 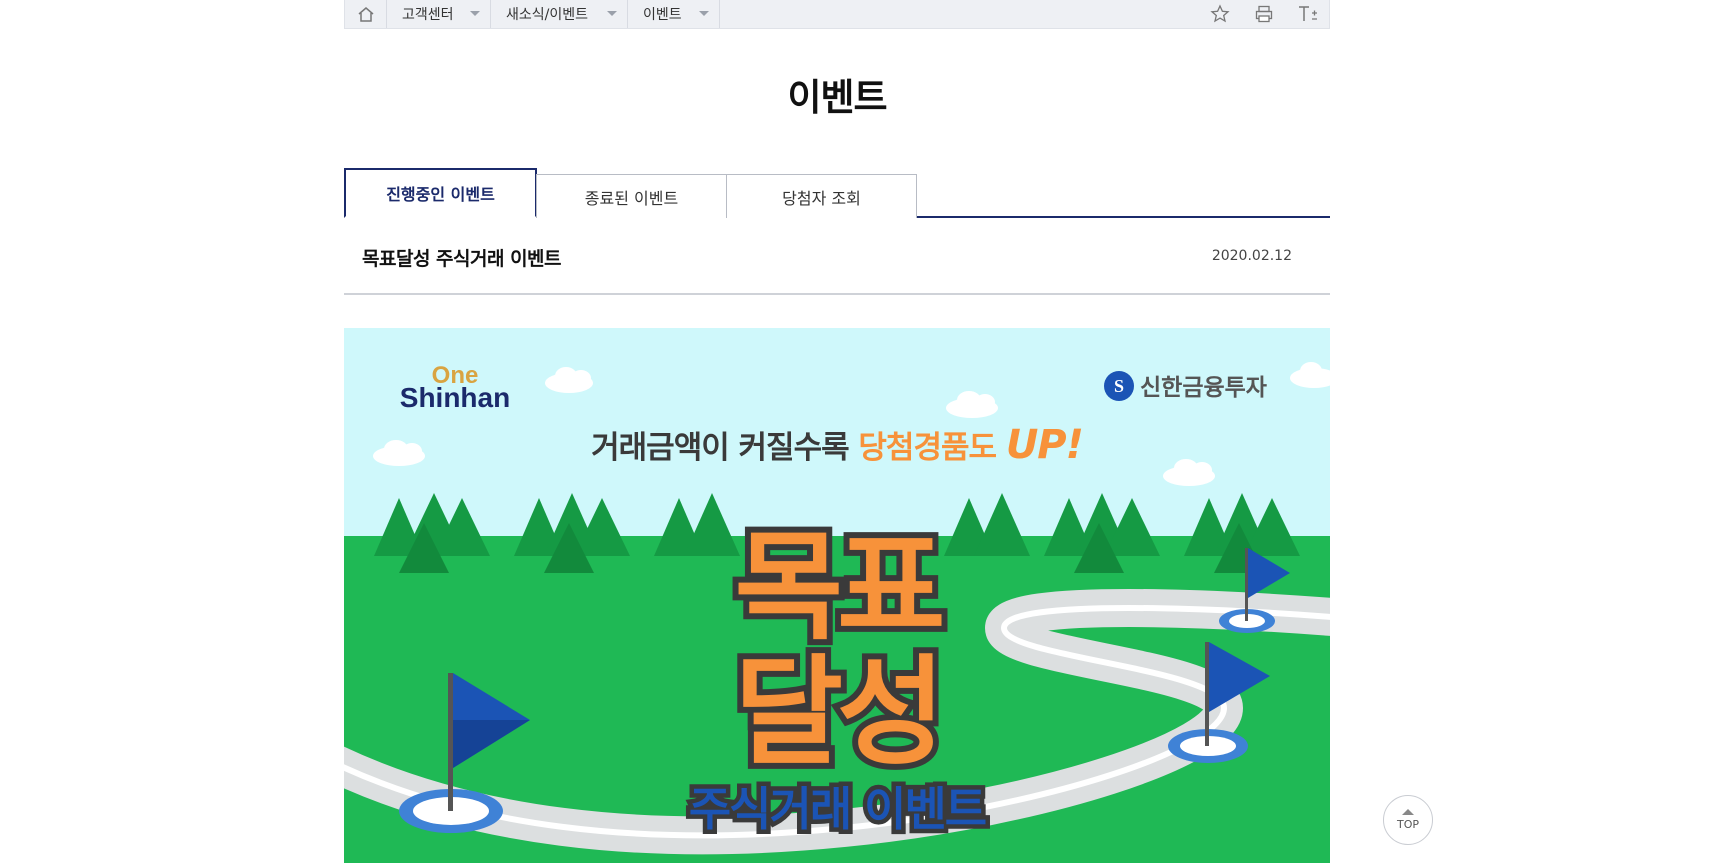 I want to click on top-label: TOP, so click(x=1407, y=824).